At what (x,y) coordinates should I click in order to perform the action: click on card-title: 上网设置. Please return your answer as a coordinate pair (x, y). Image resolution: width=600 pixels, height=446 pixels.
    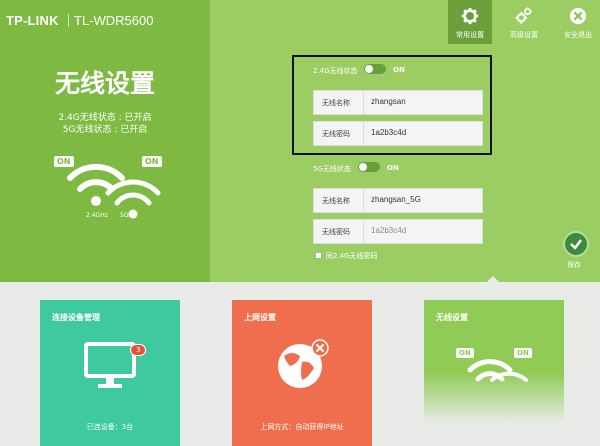
    Looking at the image, I should click on (260, 317).